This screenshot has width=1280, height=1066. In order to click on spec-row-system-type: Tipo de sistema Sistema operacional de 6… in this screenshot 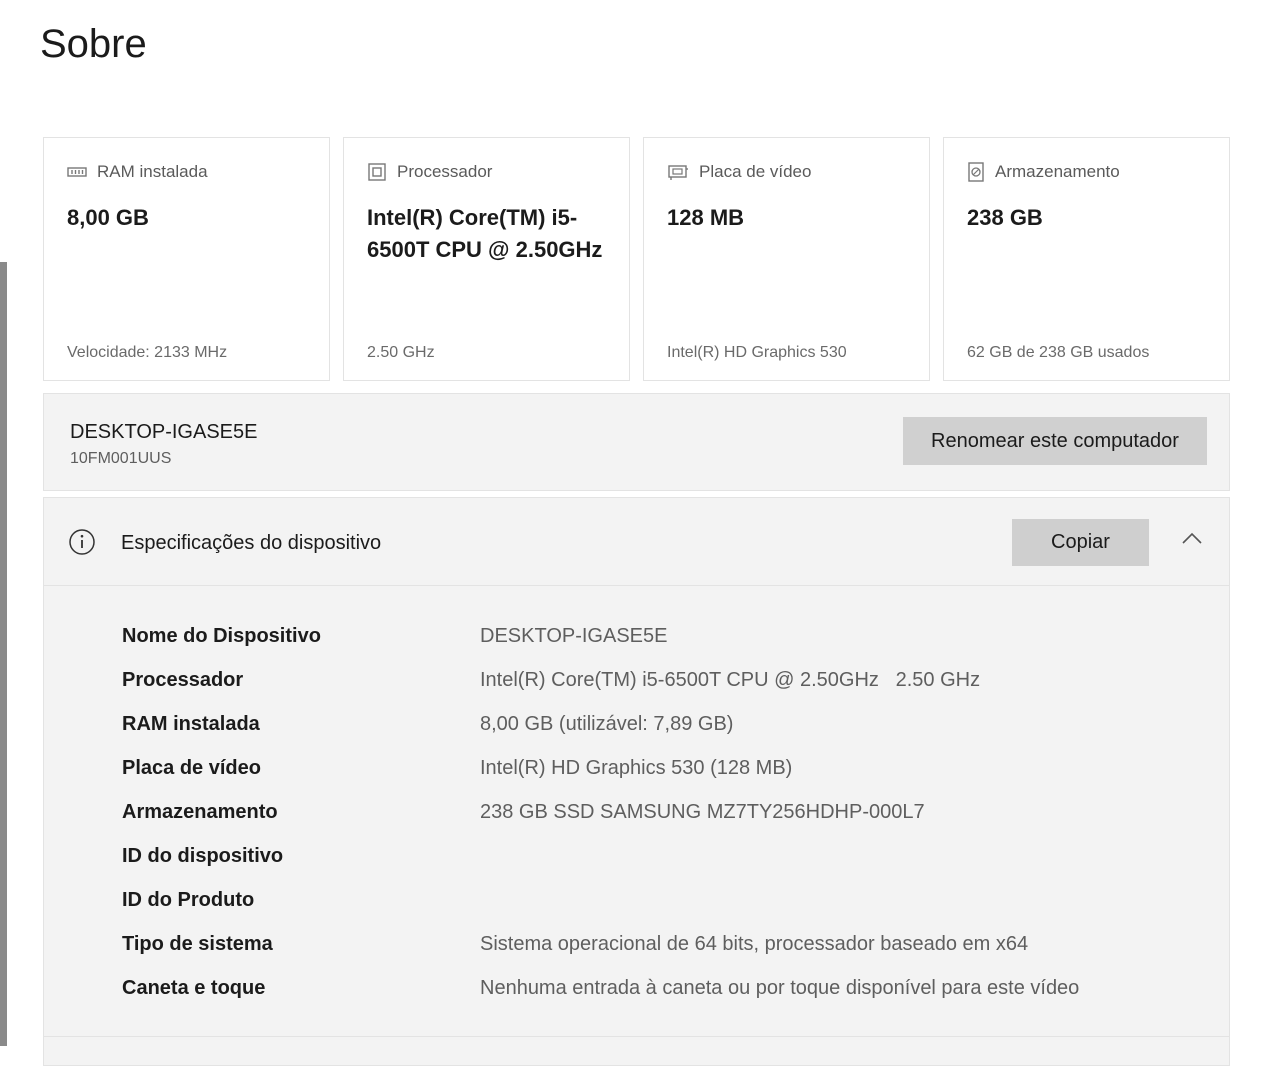, I will do `click(662, 944)`.